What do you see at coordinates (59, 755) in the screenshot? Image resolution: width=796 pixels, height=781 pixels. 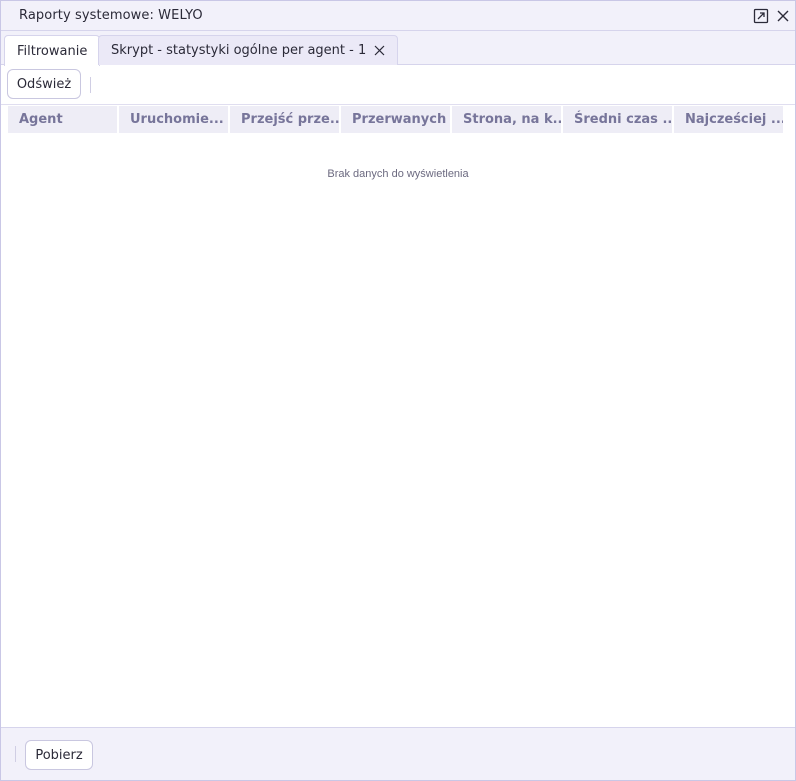 I see `download-button: Pobierz` at bounding box center [59, 755].